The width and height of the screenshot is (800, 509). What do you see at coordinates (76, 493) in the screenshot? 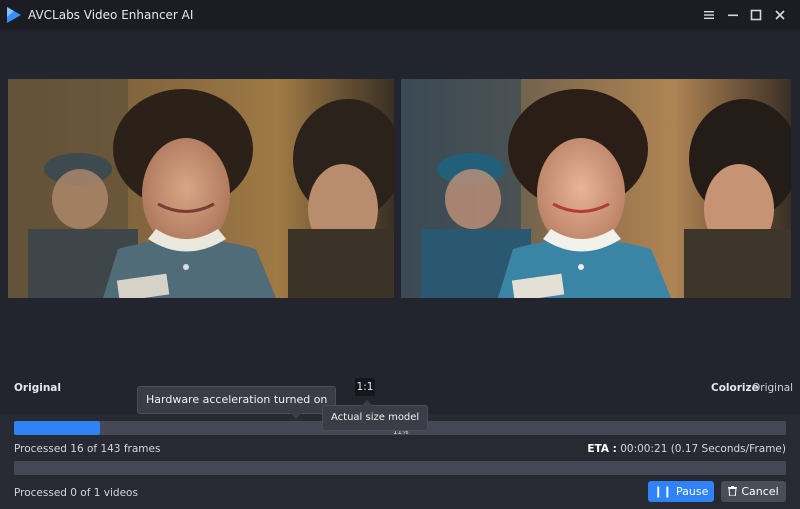
I see `videos-status: Processed 0 of 1 videos` at bounding box center [76, 493].